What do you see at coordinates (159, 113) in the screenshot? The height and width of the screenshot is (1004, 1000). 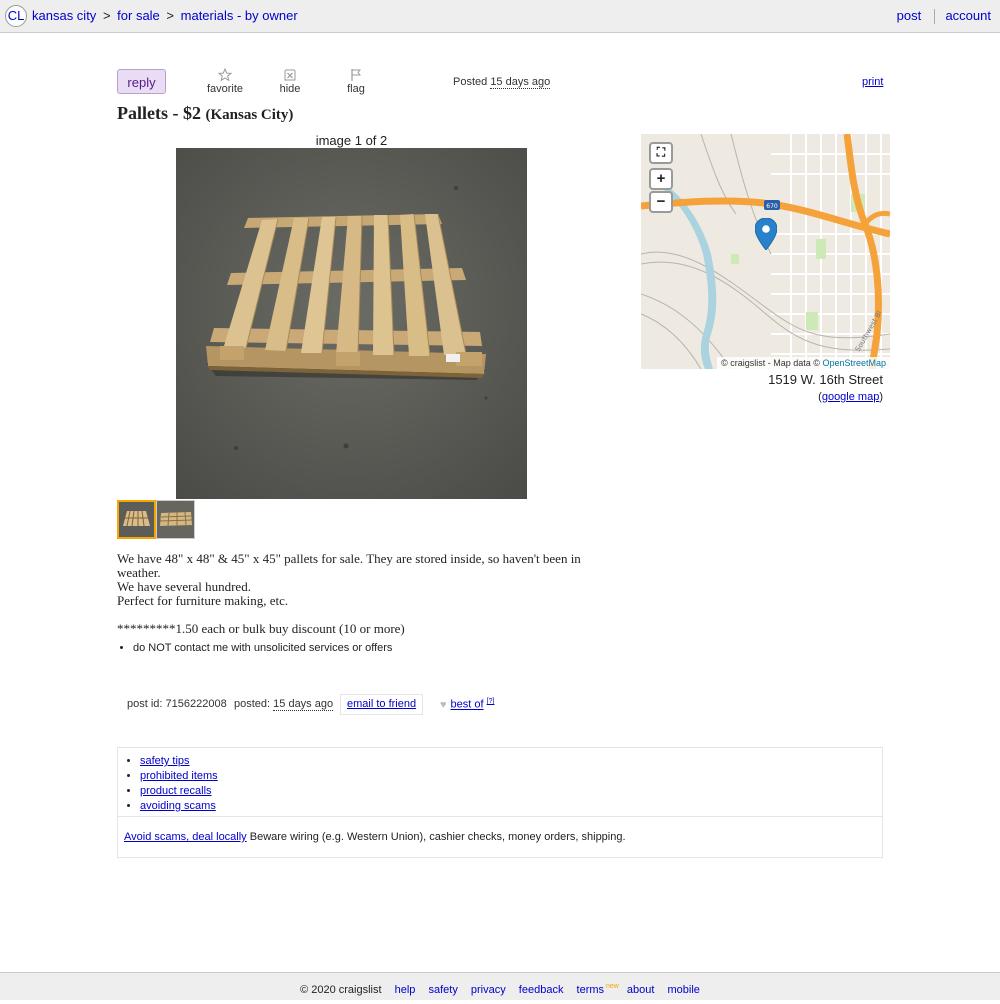 I see `listing-title: Pallets - $2` at bounding box center [159, 113].